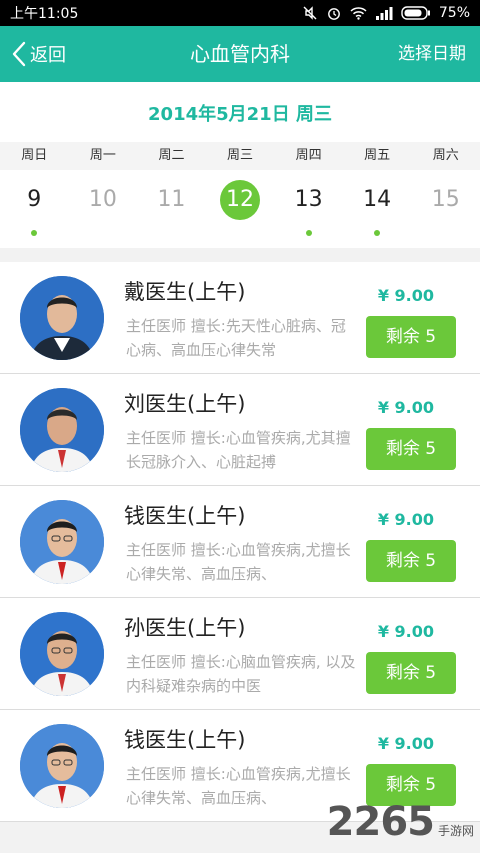 This screenshot has height=853, width=480. I want to click on doctor-name: 孙医生(上午), so click(185, 628).